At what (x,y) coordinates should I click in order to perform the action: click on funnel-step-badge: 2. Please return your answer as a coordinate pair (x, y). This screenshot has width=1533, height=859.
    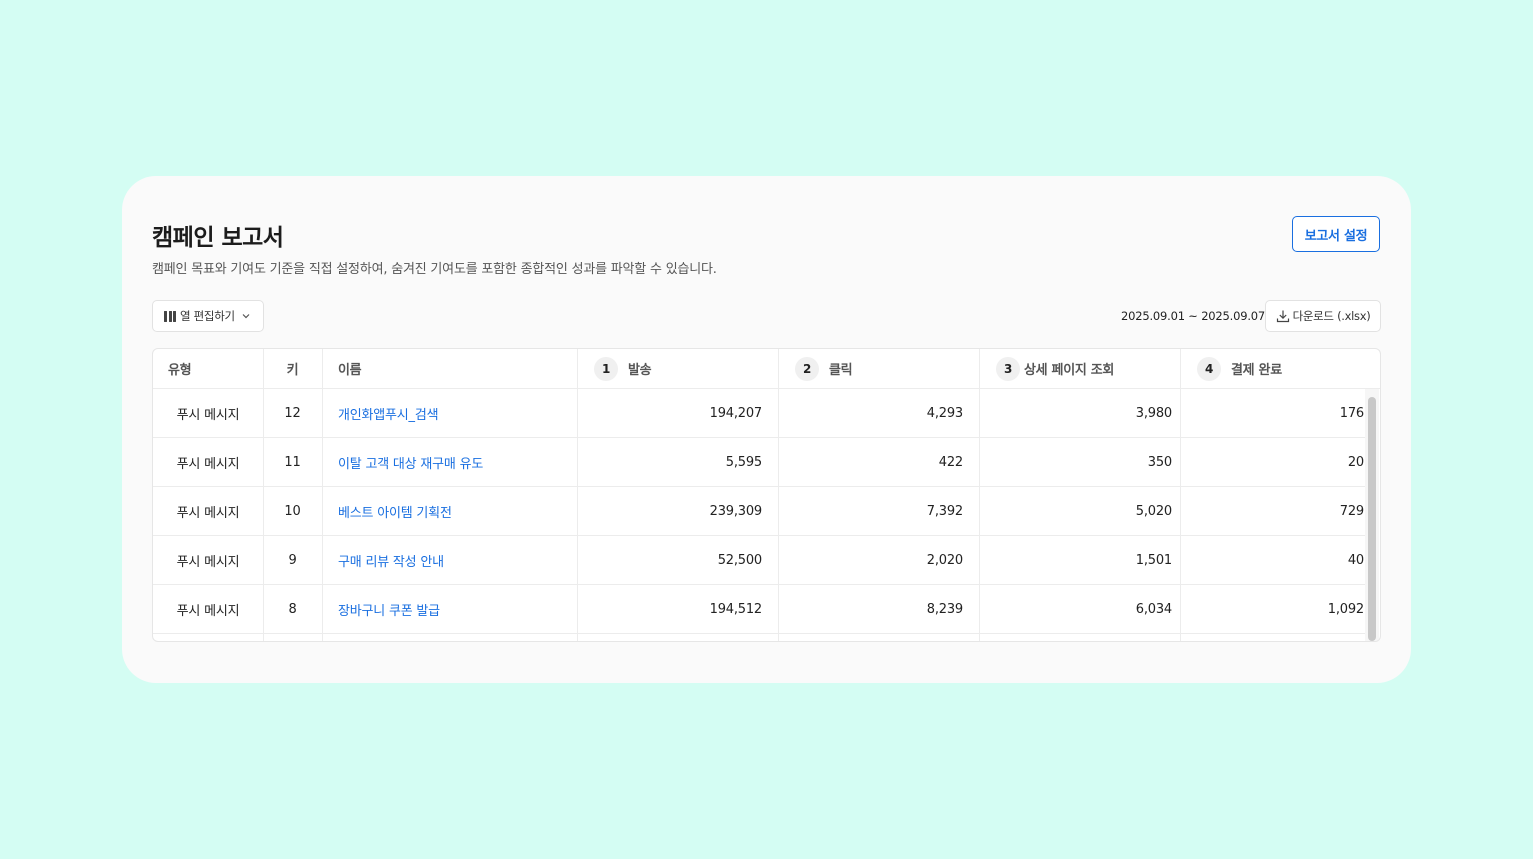
    Looking at the image, I should click on (807, 368).